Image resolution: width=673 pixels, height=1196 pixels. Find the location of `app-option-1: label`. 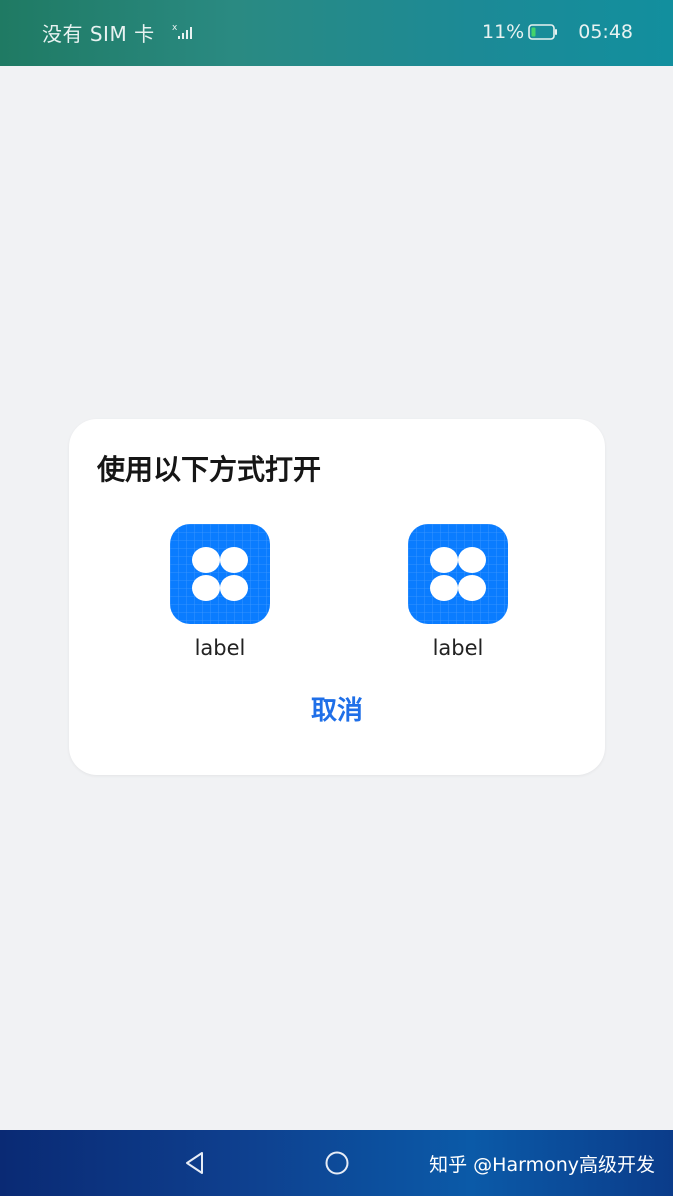

app-option-1: label is located at coordinates (220, 594).